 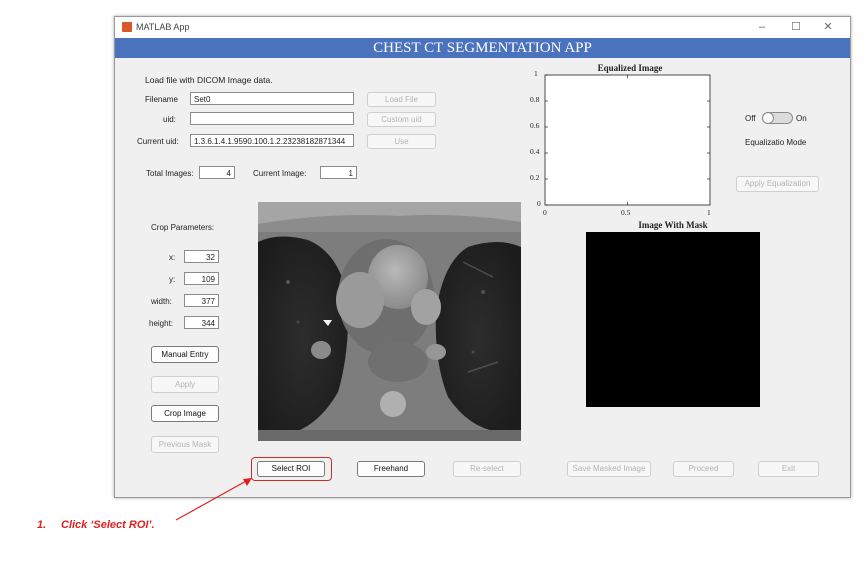 What do you see at coordinates (213, 499) in the screenshot?
I see `annotation-arrow` at bounding box center [213, 499].